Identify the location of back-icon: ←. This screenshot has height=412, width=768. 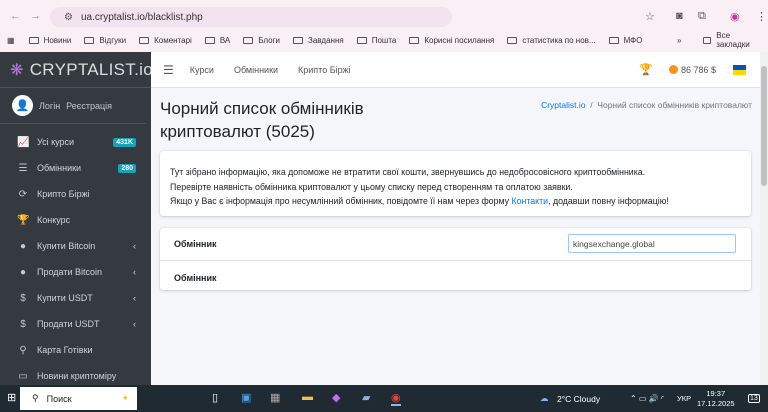
(15, 16).